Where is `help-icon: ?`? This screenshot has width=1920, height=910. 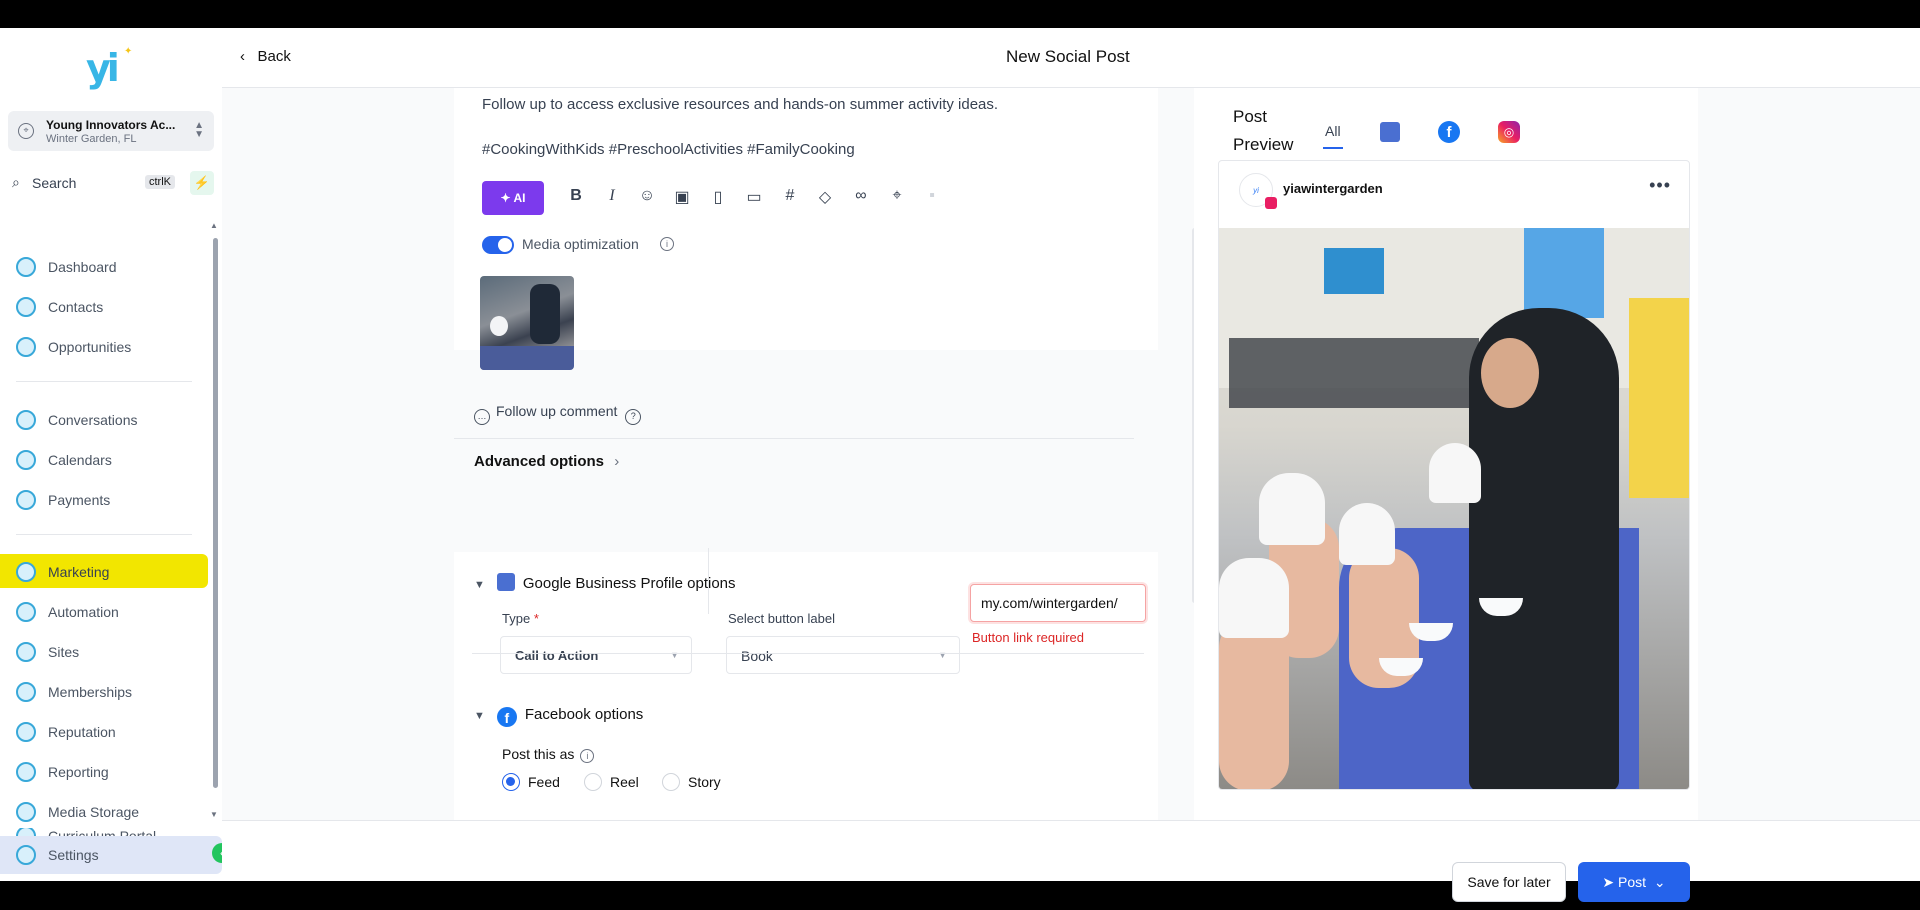
help-icon: ? is located at coordinates (633, 417).